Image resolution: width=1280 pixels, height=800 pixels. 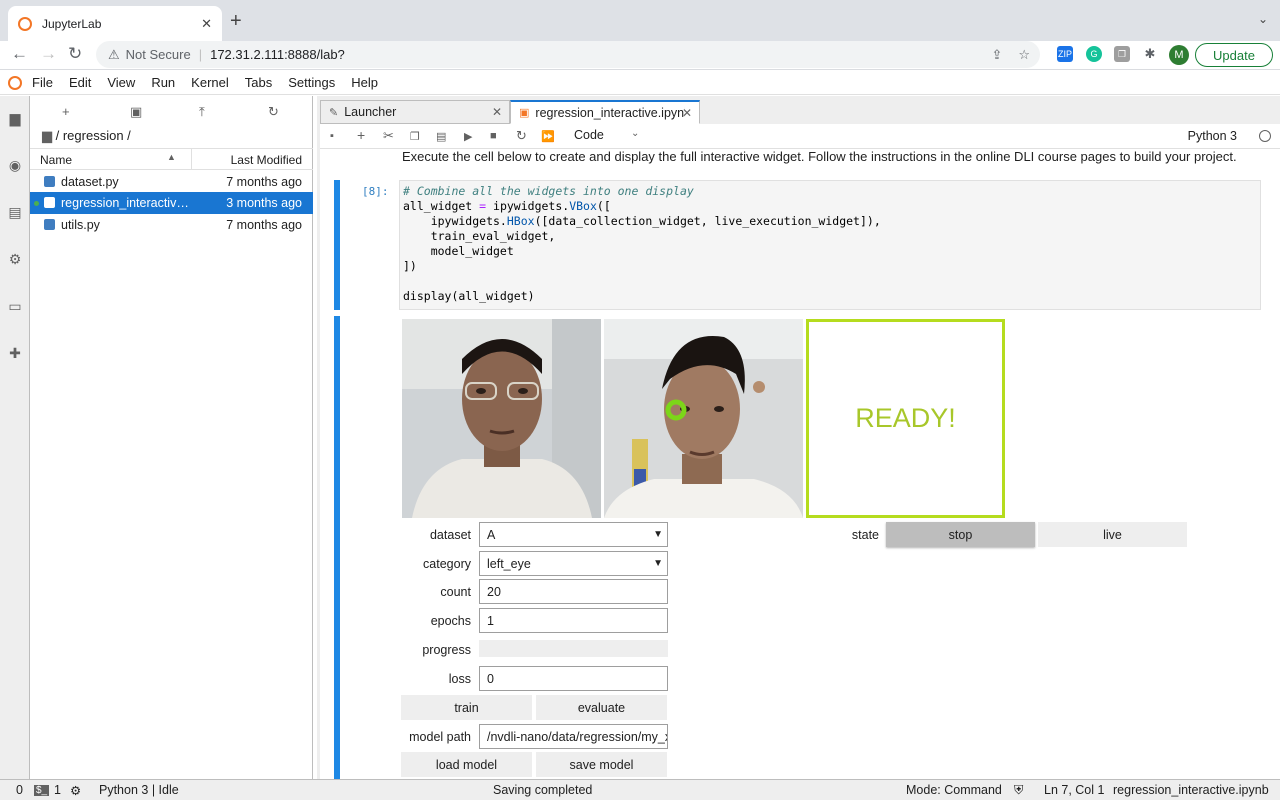 What do you see at coordinates (311, 82) in the screenshot?
I see `menu-settings: Settings` at bounding box center [311, 82].